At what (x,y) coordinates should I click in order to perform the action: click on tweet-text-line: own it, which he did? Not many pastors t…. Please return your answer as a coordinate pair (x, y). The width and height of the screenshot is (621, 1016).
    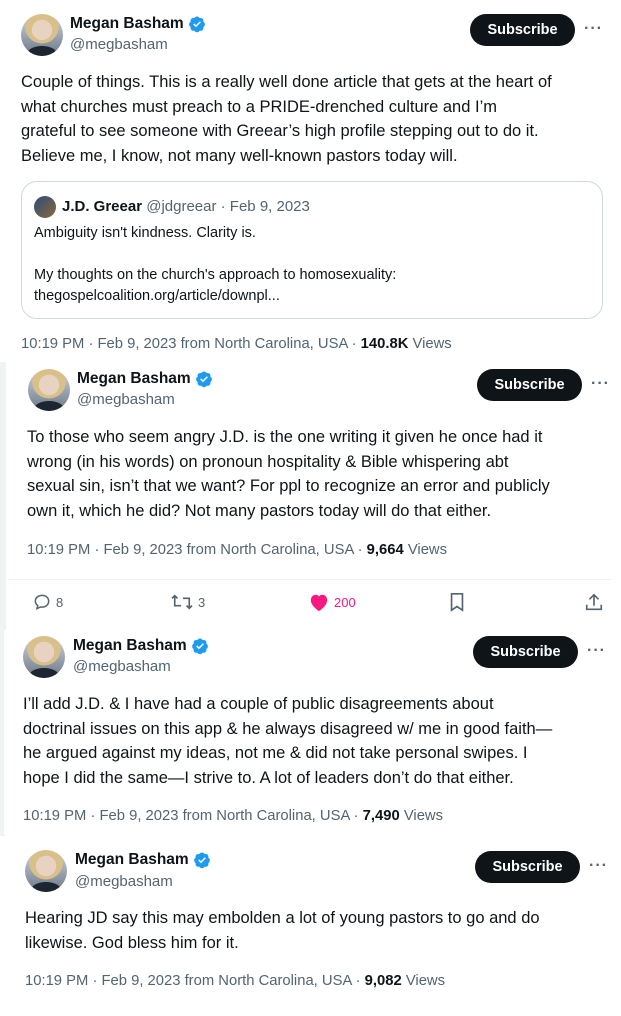
    Looking at the image, I should click on (259, 510).